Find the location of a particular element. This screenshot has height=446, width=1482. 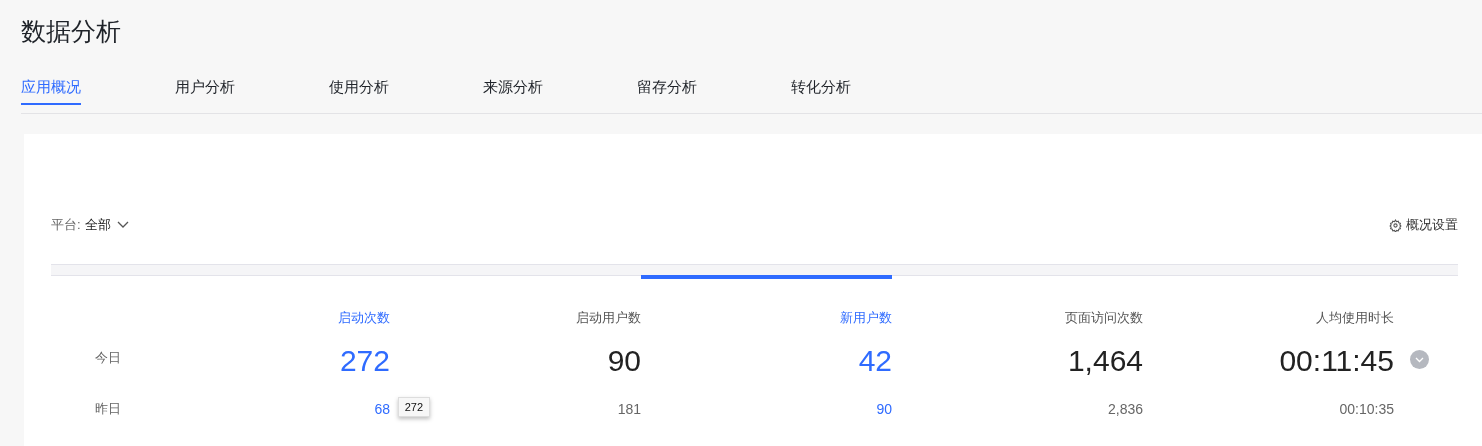

metric-name: 启动用户数 is located at coordinates (608, 317).